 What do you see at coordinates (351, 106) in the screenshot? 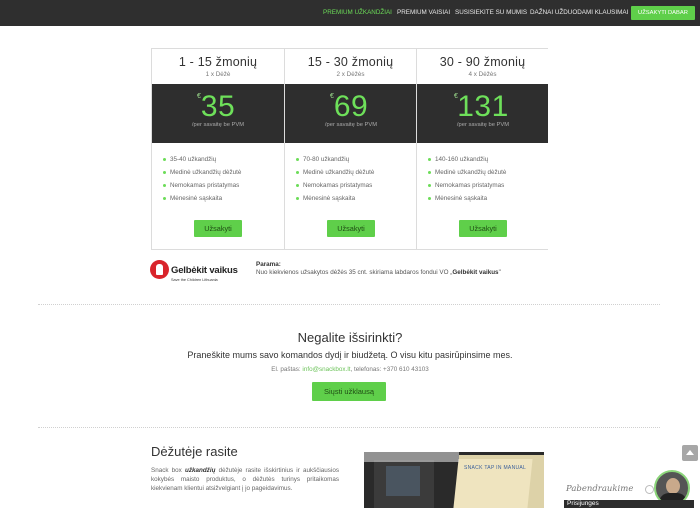
I see `plan-price: 69` at bounding box center [351, 106].